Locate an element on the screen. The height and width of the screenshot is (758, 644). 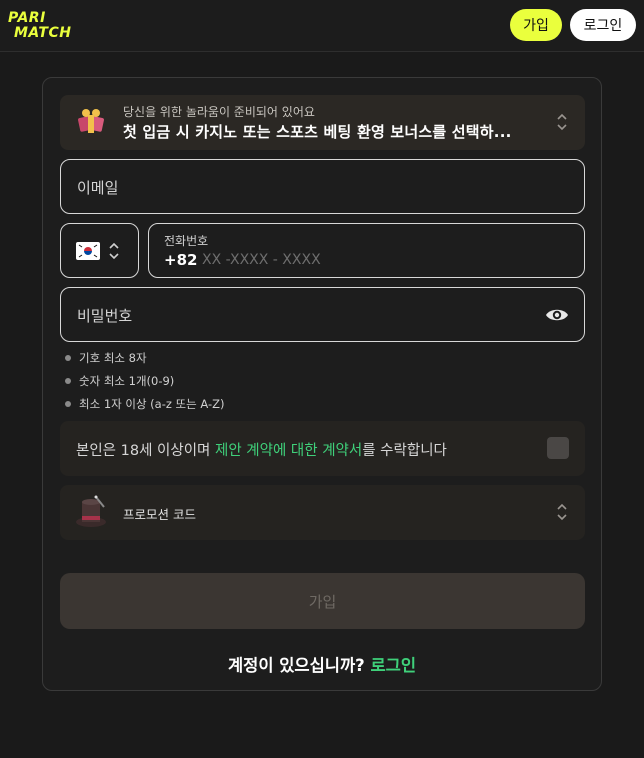
south-korea-flag-icon is located at coordinates (88, 251).